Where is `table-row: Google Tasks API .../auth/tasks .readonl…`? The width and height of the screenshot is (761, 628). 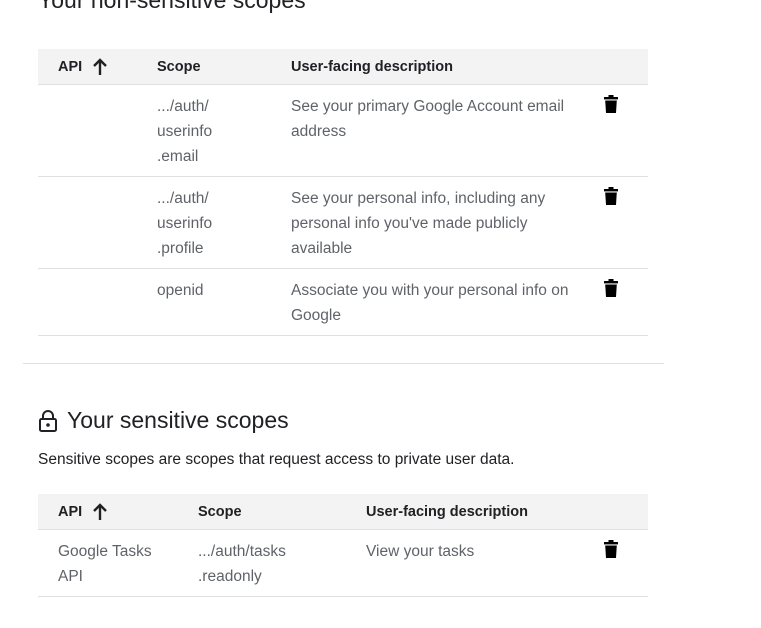
table-row: Google Tasks API .../auth/tasks .readonl… is located at coordinates (343, 563).